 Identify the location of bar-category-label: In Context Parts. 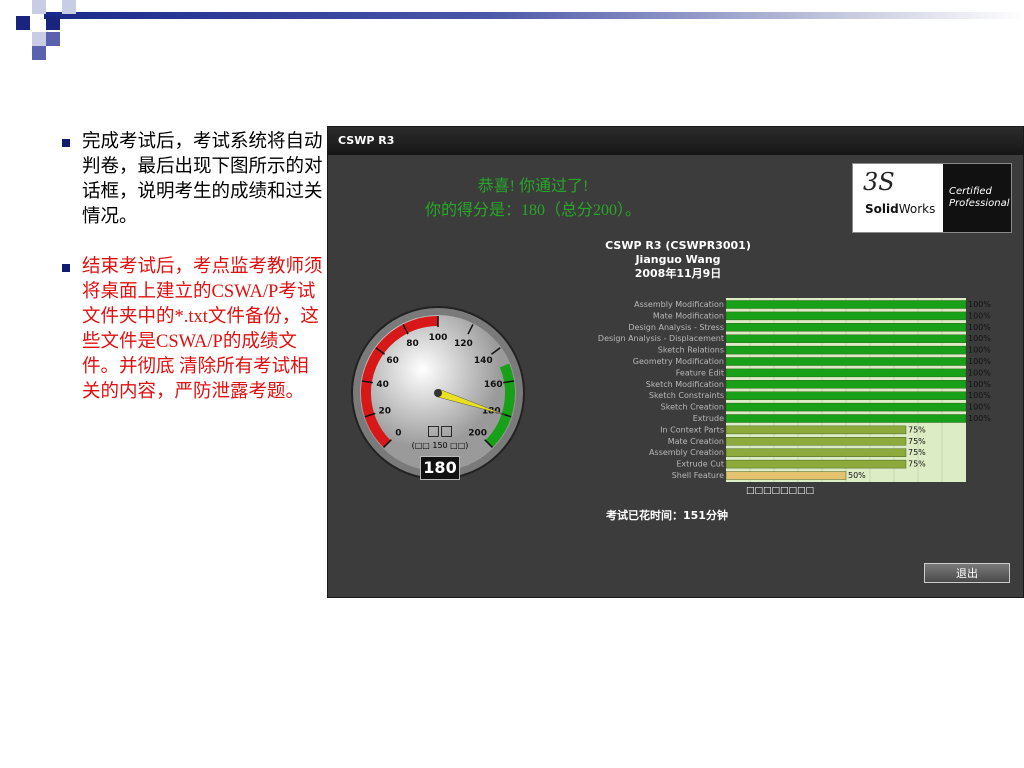
(692, 429).